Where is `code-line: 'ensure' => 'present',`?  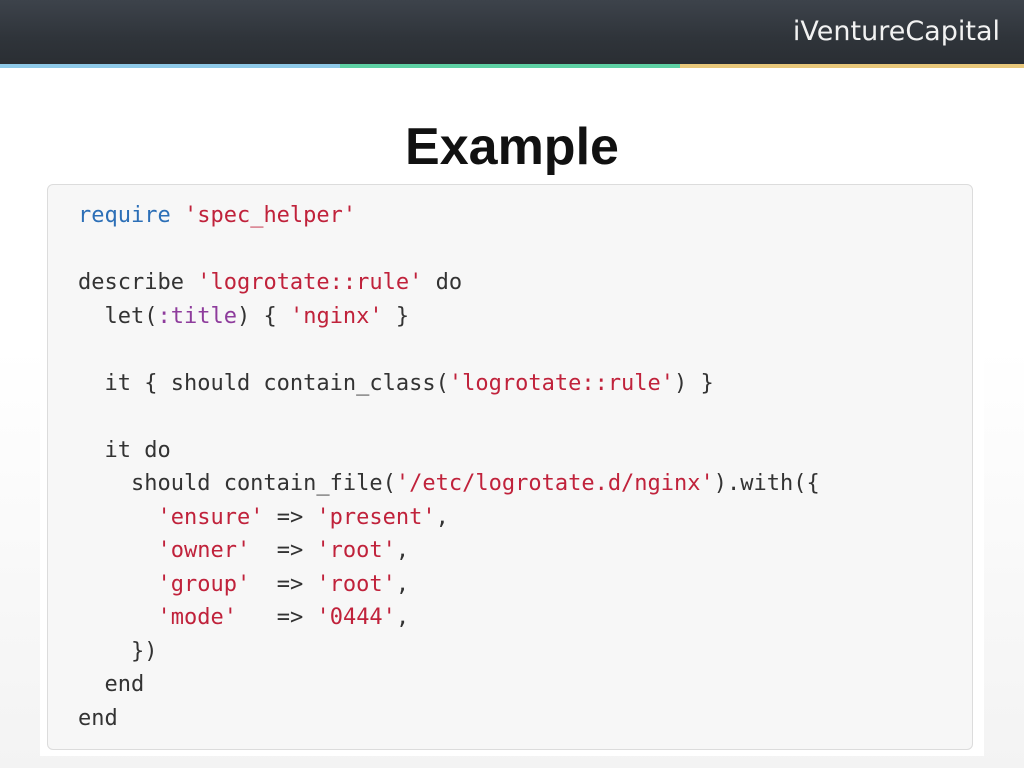 code-line: 'ensure' => 'present', is located at coordinates (449, 518).